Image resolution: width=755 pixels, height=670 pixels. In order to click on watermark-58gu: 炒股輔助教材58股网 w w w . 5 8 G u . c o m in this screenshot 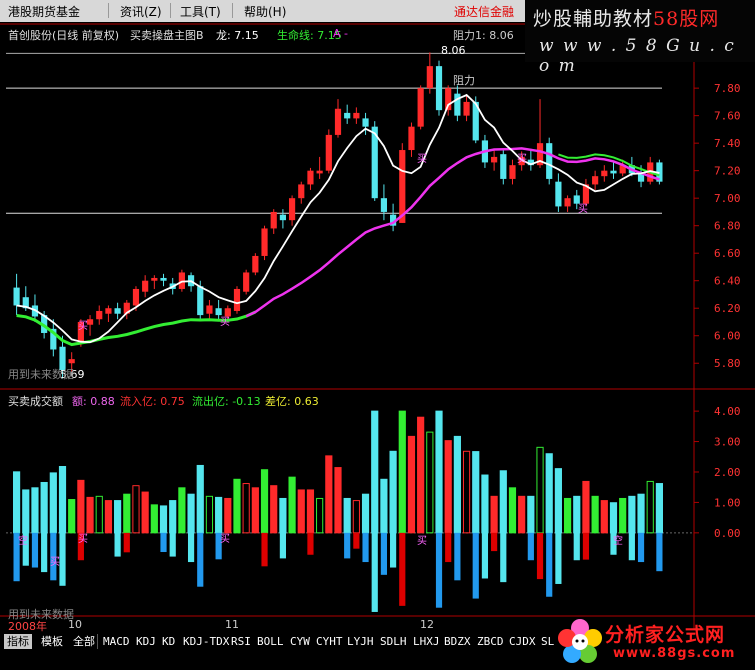, I will do `click(640, 38)`.